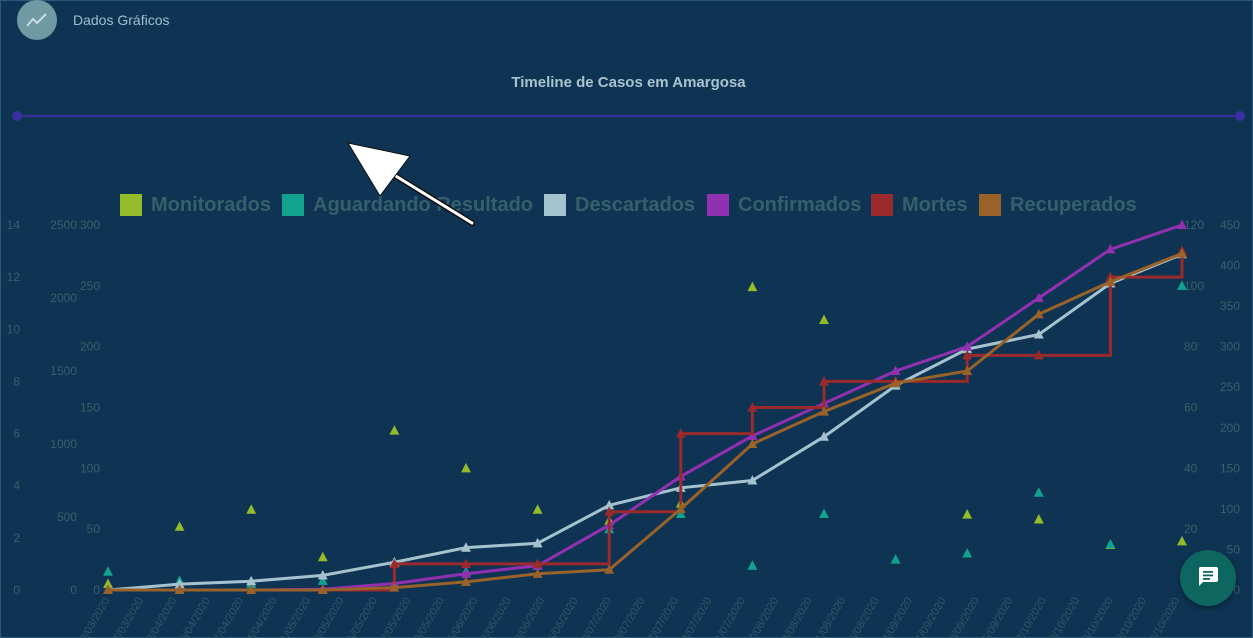 Image resolution: width=1253 pixels, height=638 pixels. I want to click on x-tick-label: 23/10/2020, so click(1130, 617).